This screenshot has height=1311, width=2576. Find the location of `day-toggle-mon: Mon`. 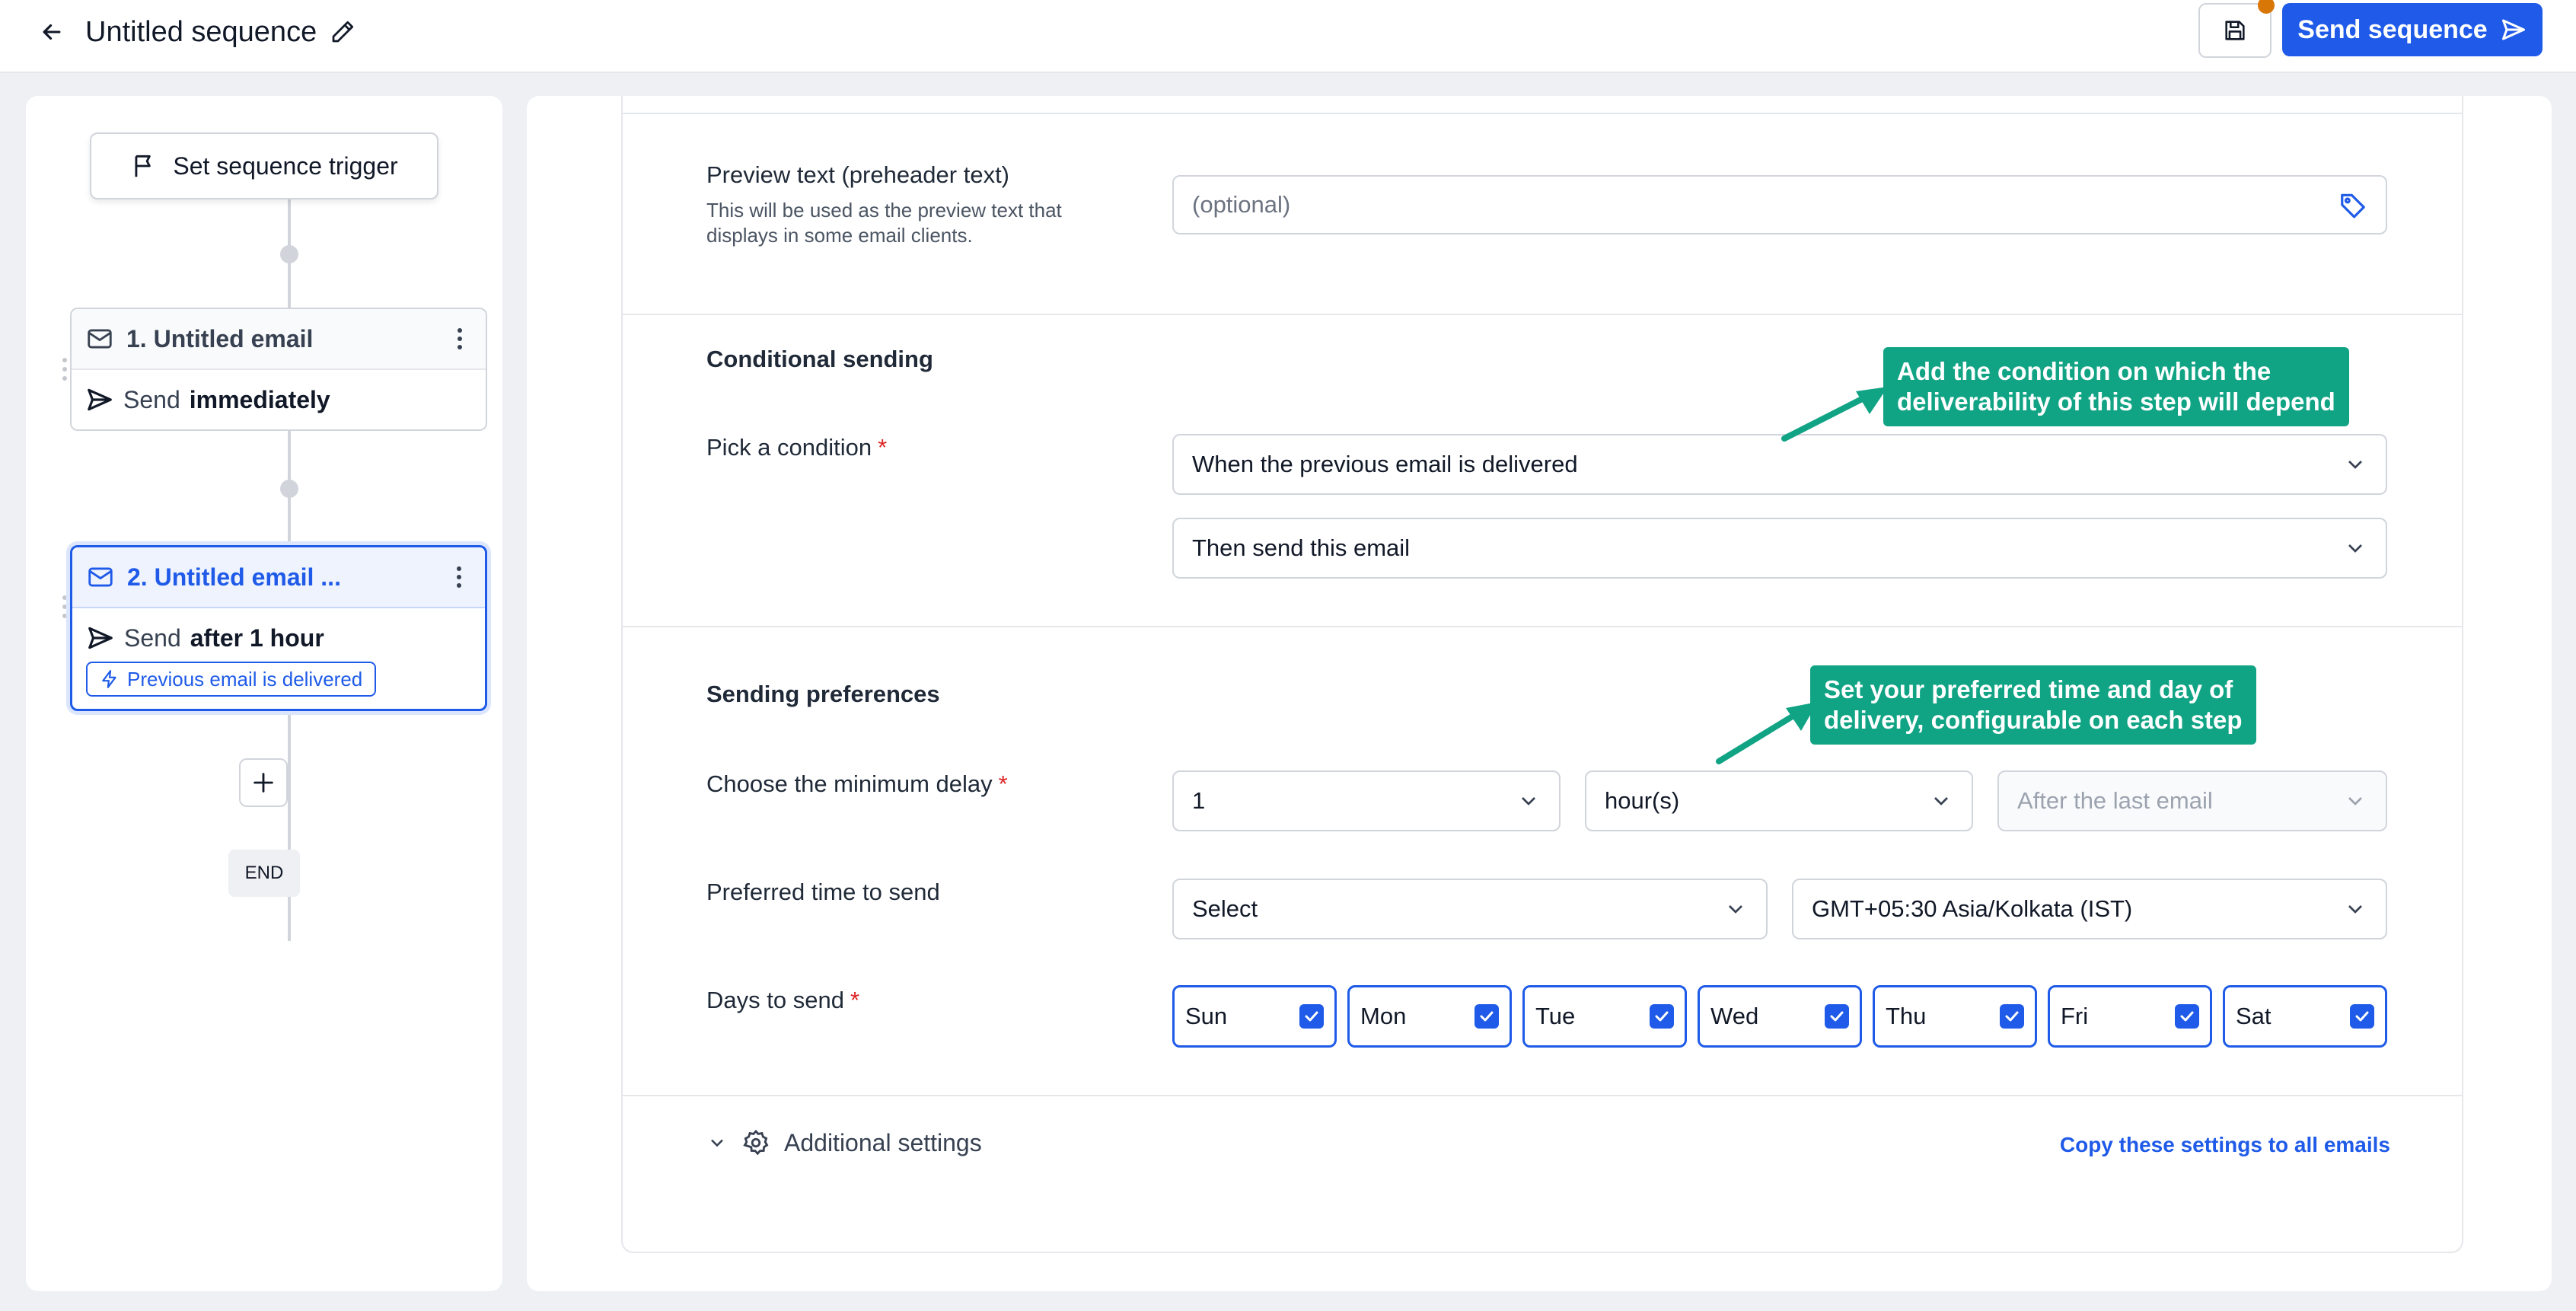

day-toggle-mon: Mon is located at coordinates (1429, 1016).